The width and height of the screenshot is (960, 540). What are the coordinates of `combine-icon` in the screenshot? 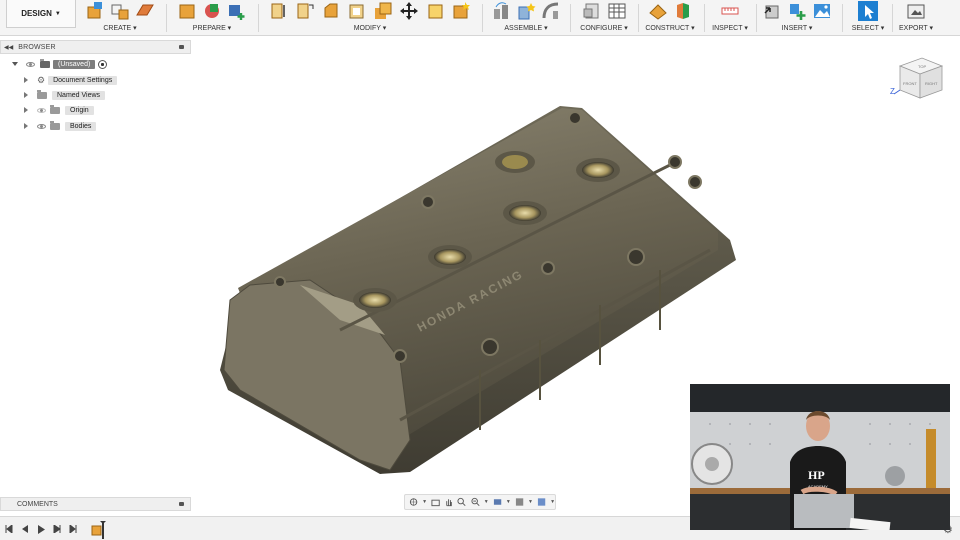 It's located at (383, 11).